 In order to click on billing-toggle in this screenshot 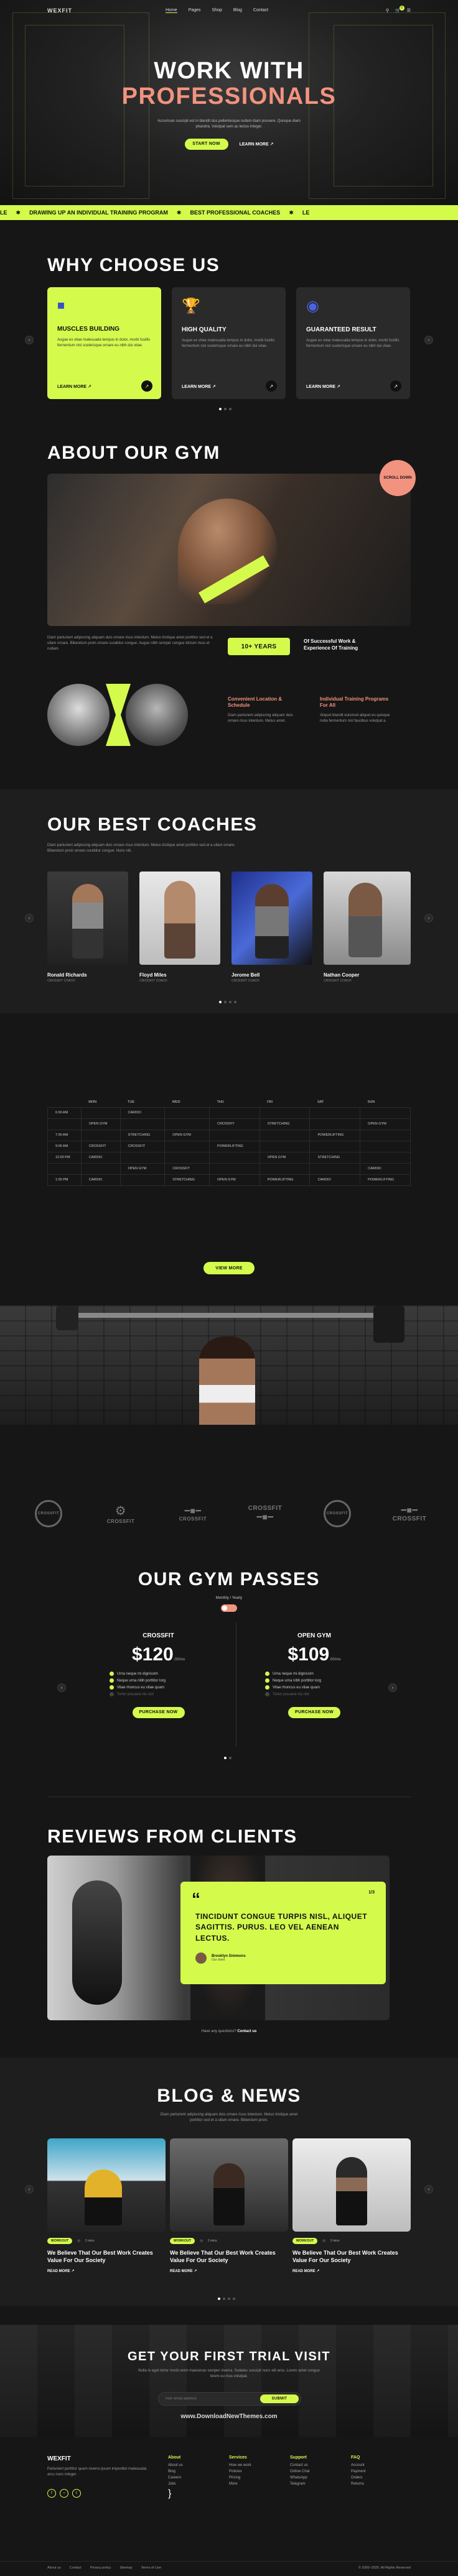, I will do `click(229, 1608)`.